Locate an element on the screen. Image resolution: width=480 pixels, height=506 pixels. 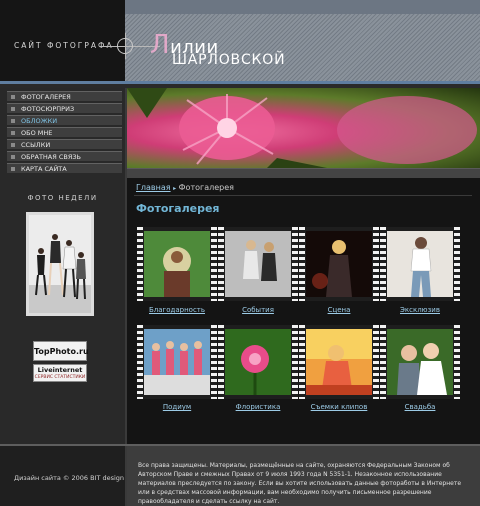
liveinternet-badge: Liveinternet СЕРВИС СТАТИСТИКИ is located at coordinates (60, 373).